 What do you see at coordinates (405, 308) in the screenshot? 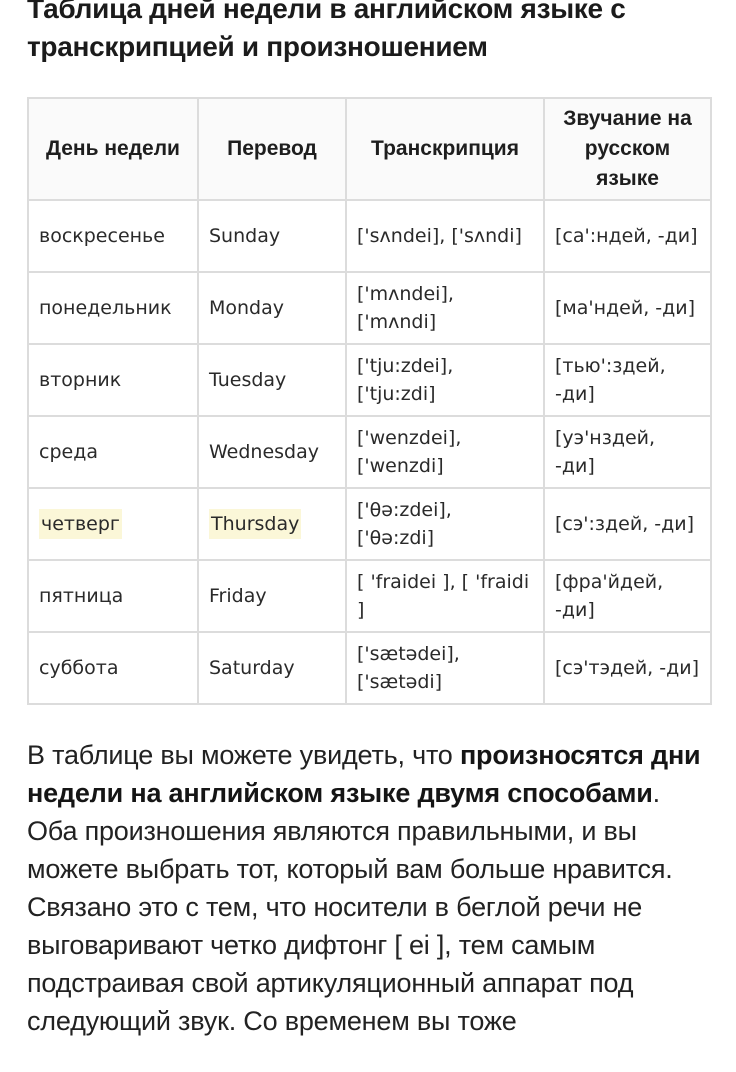
I see `cell-transcription-text: ['mʌndei], ['mʌndi]` at bounding box center [405, 308].